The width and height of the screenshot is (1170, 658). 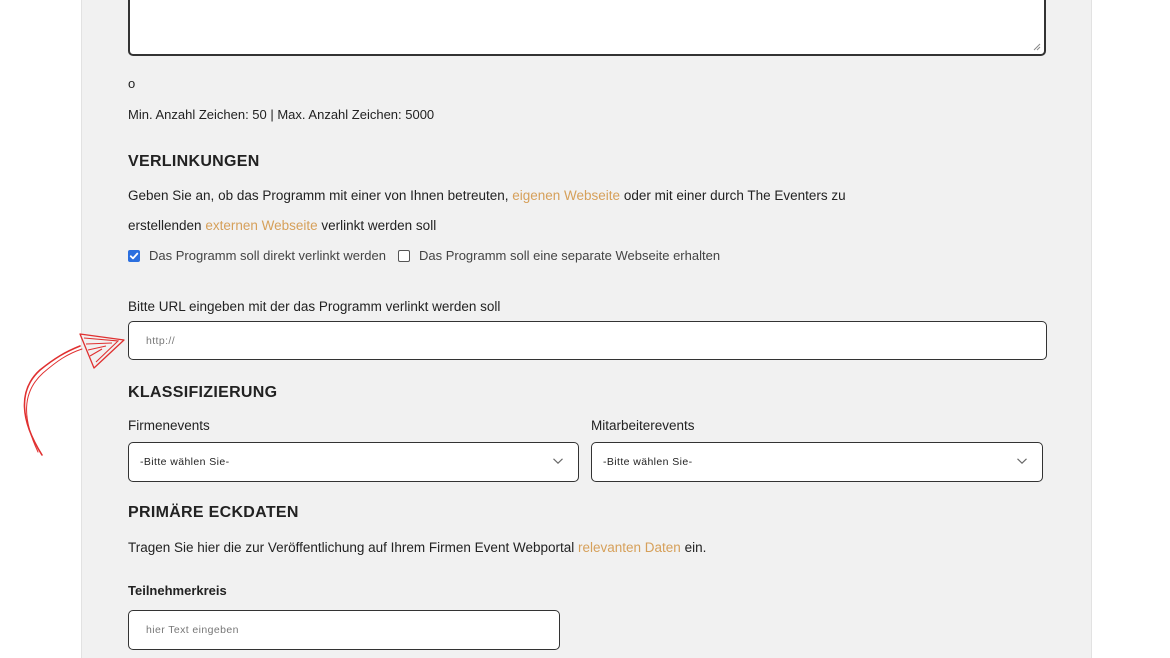 What do you see at coordinates (344, 630) in the screenshot?
I see `participants-input: hier Text eingeben` at bounding box center [344, 630].